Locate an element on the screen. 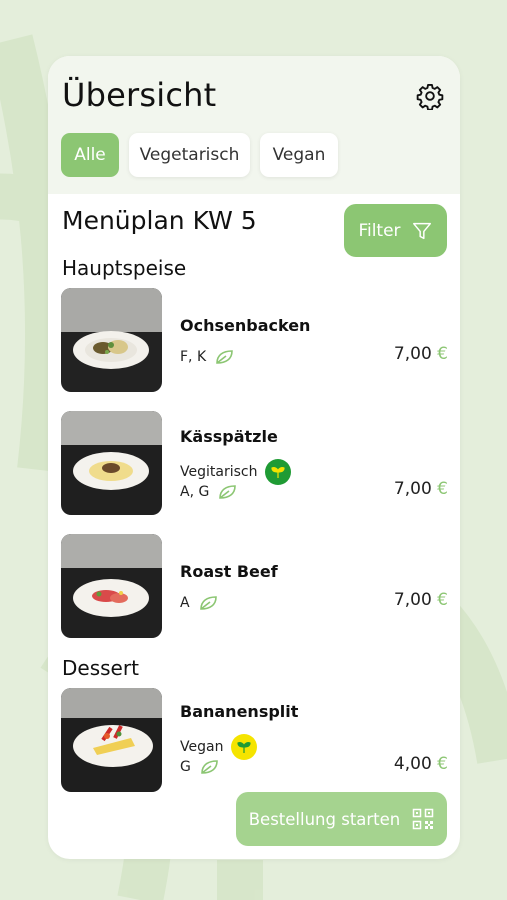  price-value: 4,00 is located at coordinates (412, 764).